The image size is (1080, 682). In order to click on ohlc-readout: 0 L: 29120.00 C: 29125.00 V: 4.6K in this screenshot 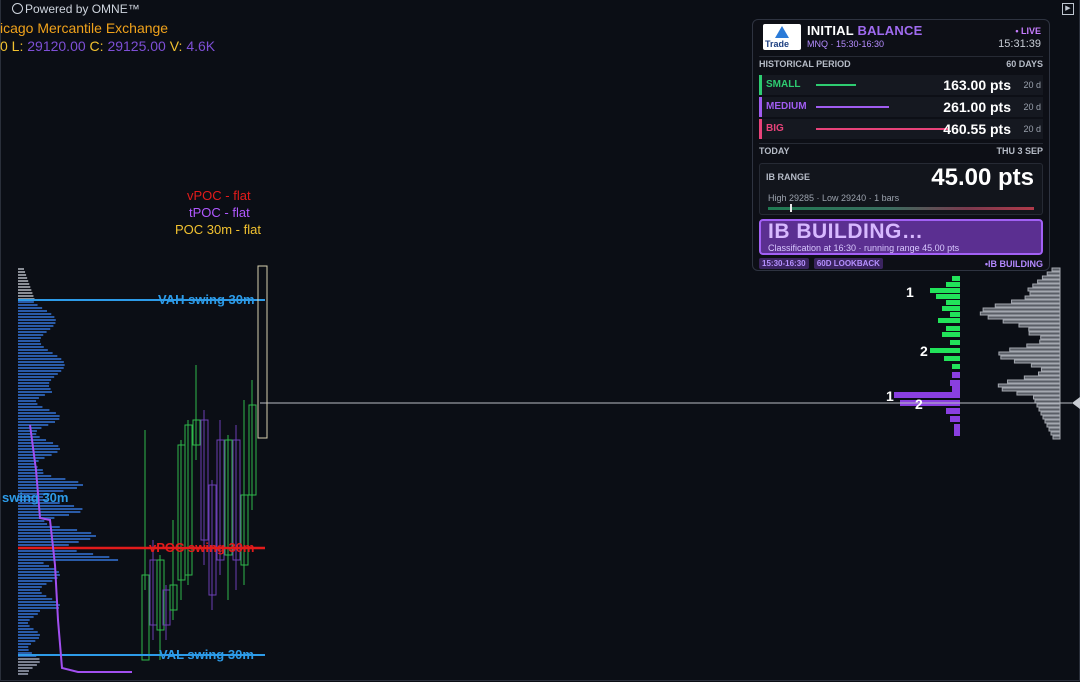, I will do `click(107, 46)`.